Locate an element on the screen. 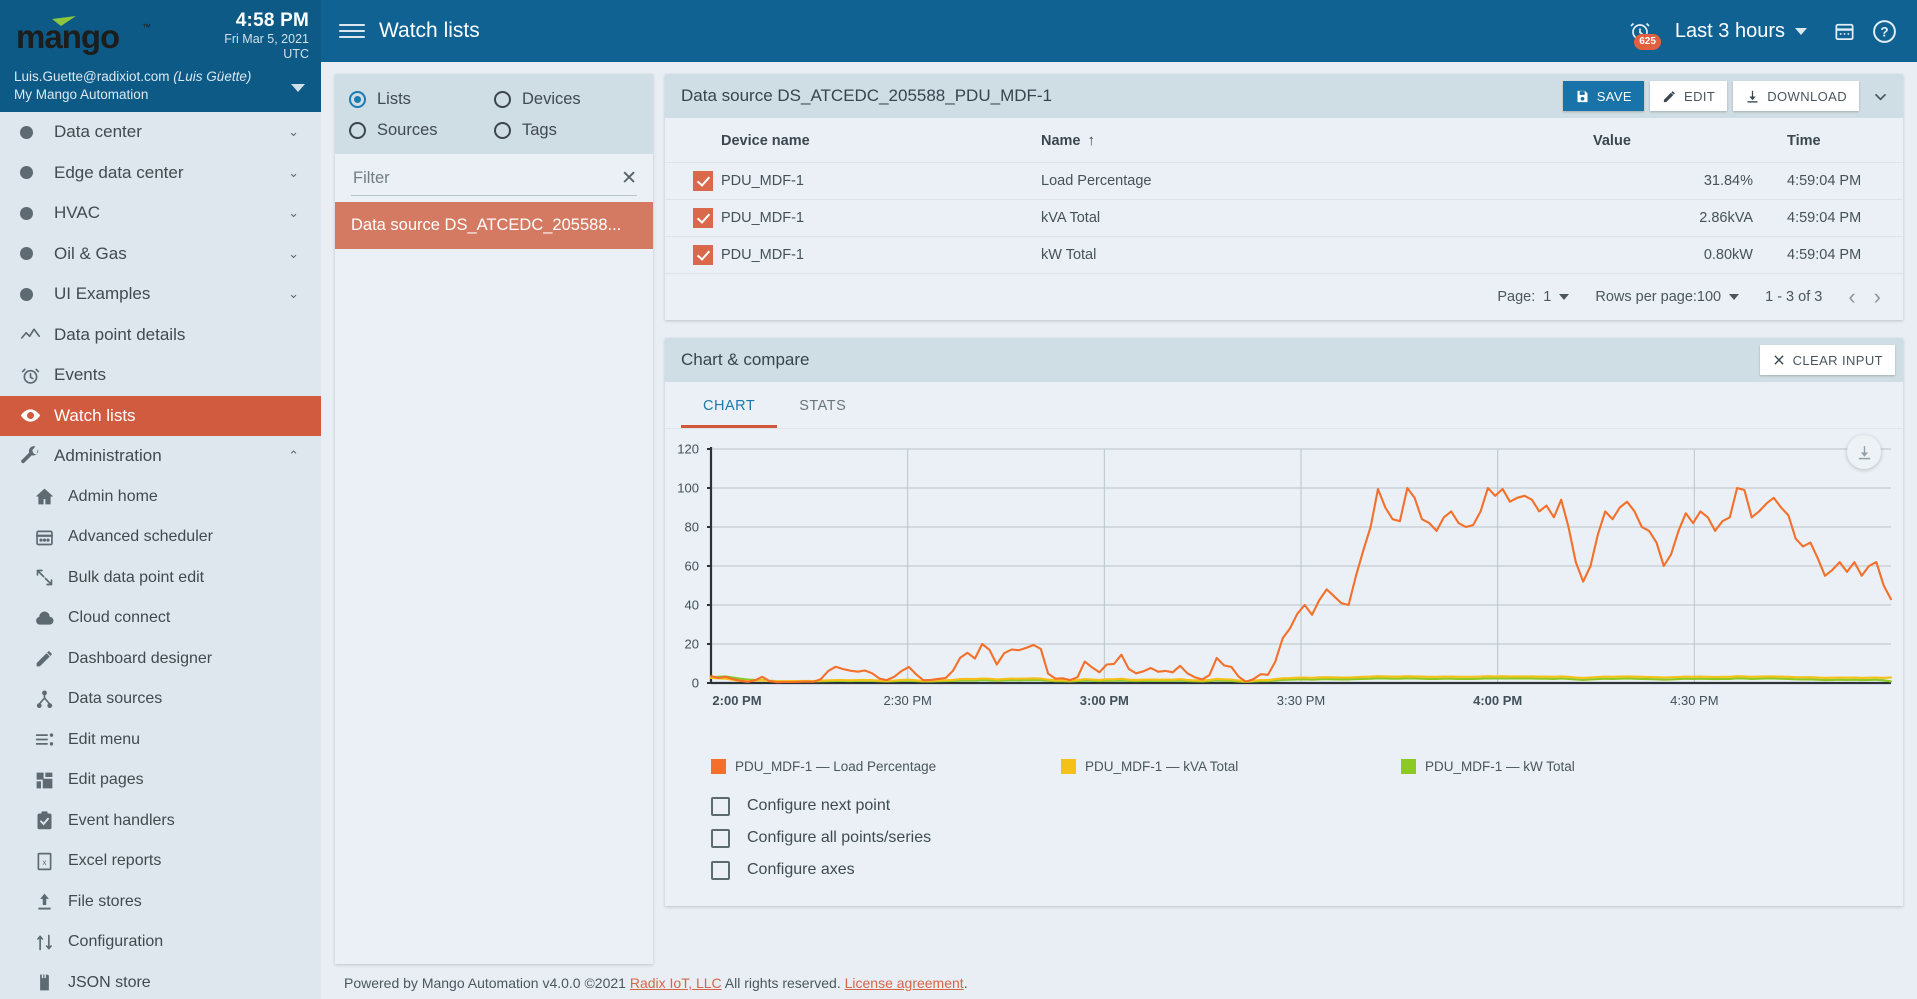 This screenshot has width=1917, height=999. sidebar-item-edge-data-center: Edge data center ⌄ is located at coordinates (160, 173).